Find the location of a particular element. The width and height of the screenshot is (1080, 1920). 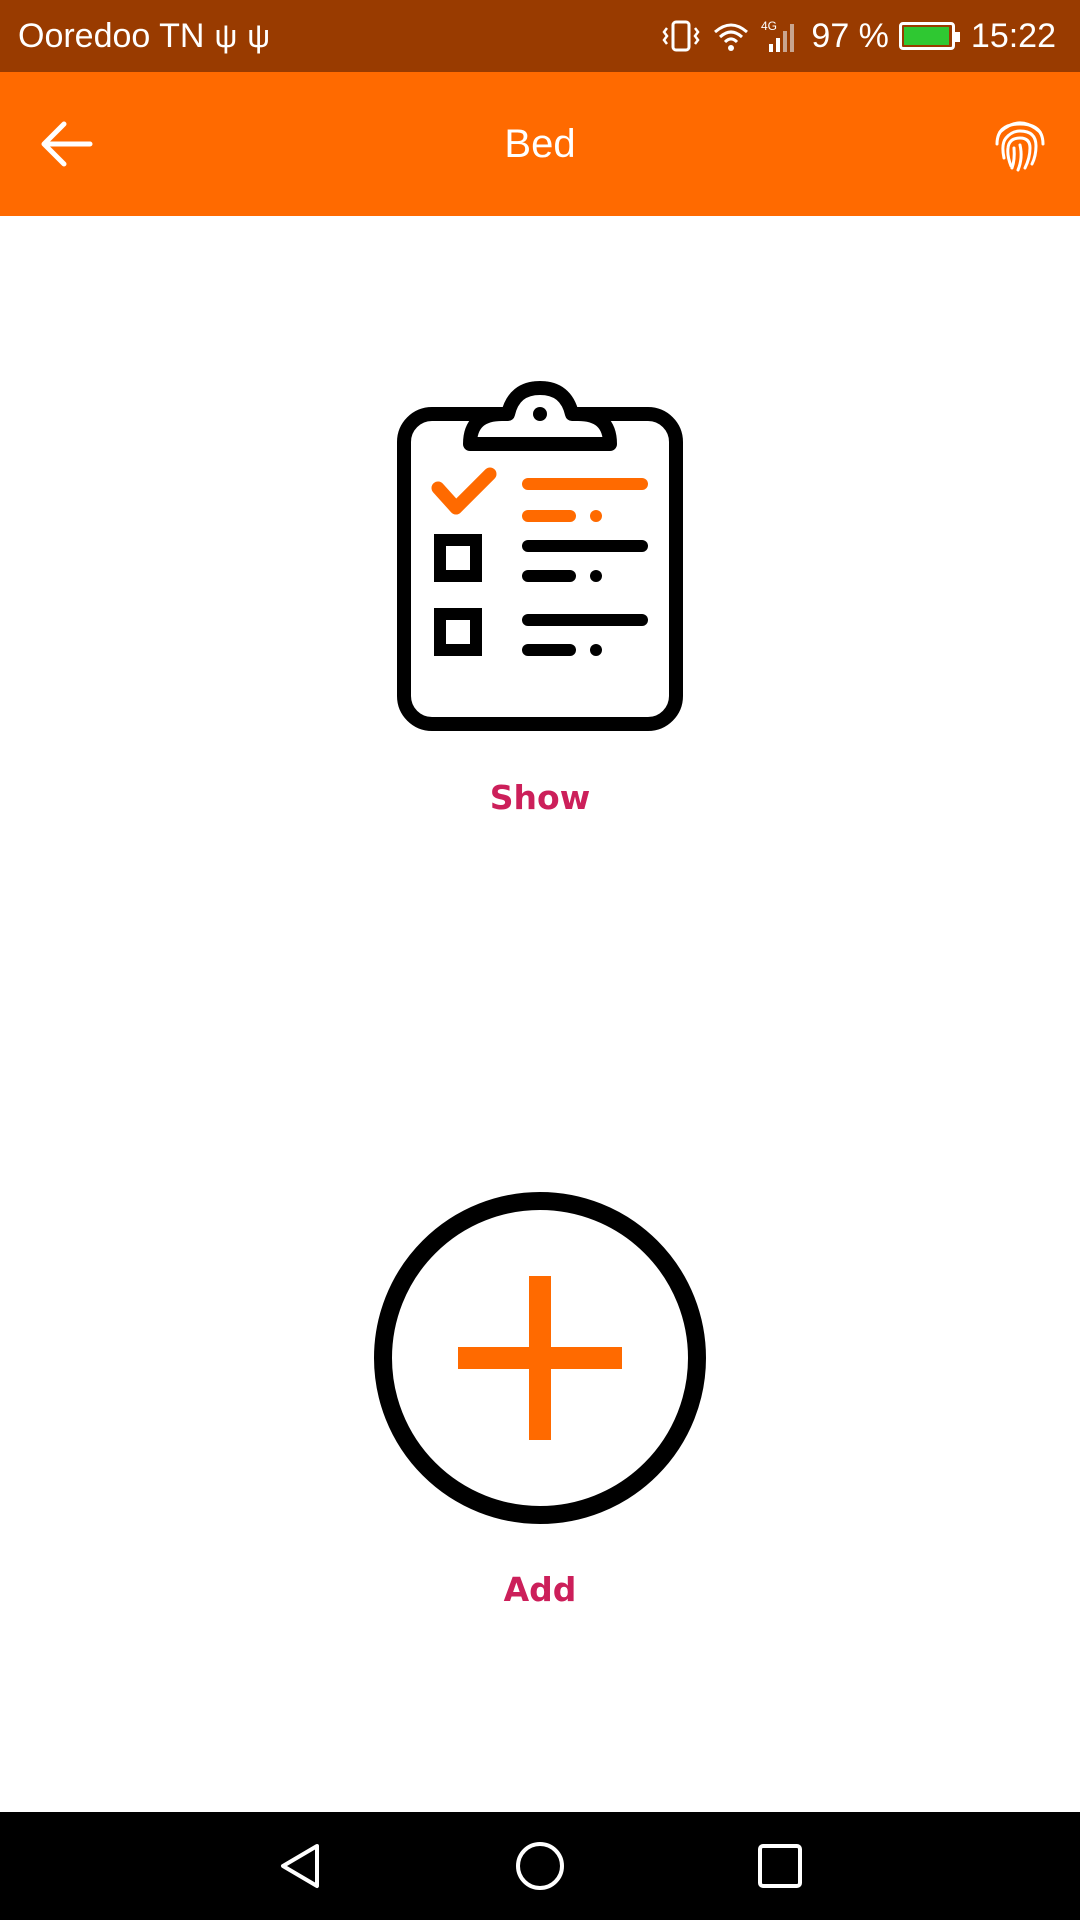

arrow-back-icon is located at coordinates (67, 144).